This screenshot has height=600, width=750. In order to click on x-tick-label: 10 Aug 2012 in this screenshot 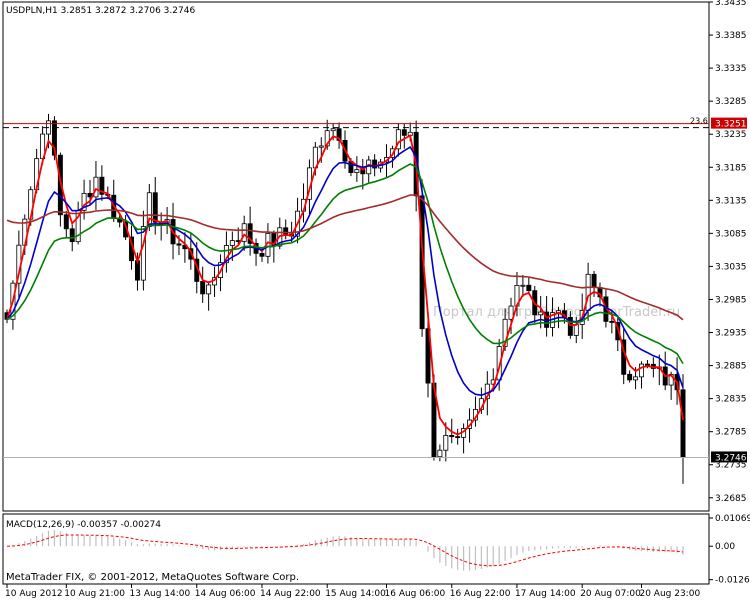, I will do `click(34, 594)`.